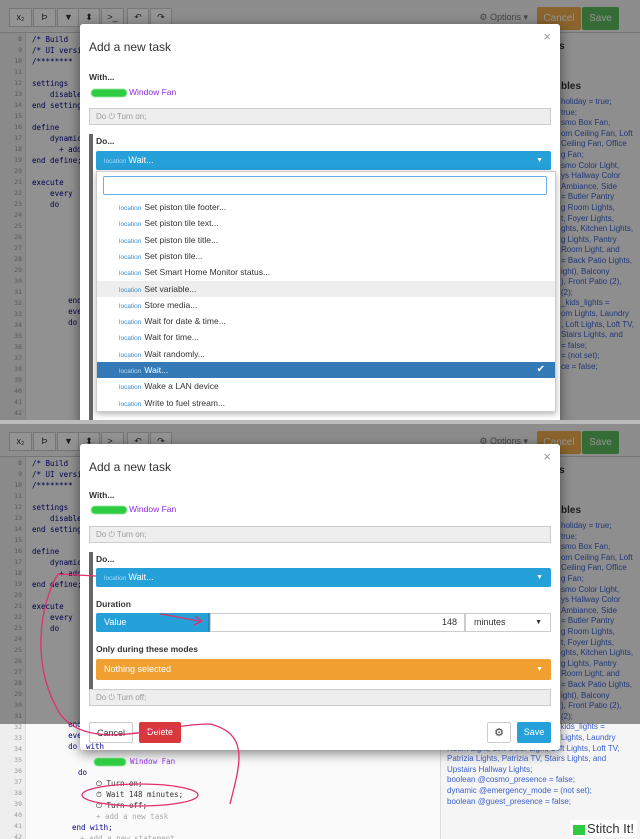 This screenshot has height=839, width=640. I want to click on close-icon: ×, so click(547, 36).